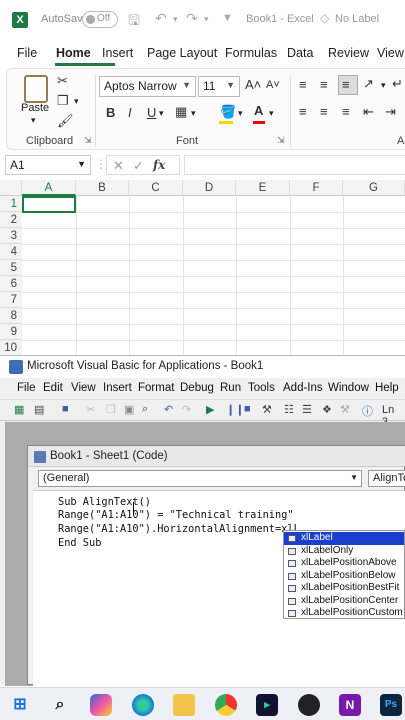  Describe the element at coordinates (27, 53) in the screenshot. I see `tab-file: File` at that location.